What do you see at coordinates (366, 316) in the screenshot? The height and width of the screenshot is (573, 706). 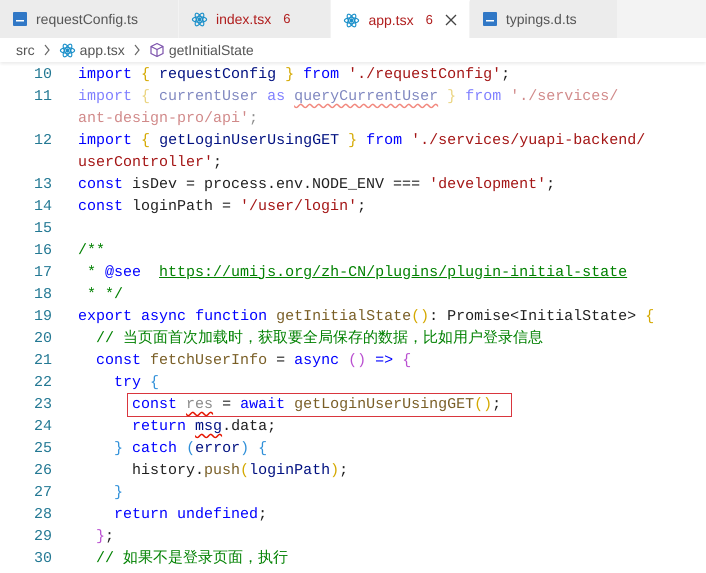 I see `code-line: export async function getInitialState(): Promise<InitialState> {` at bounding box center [366, 316].